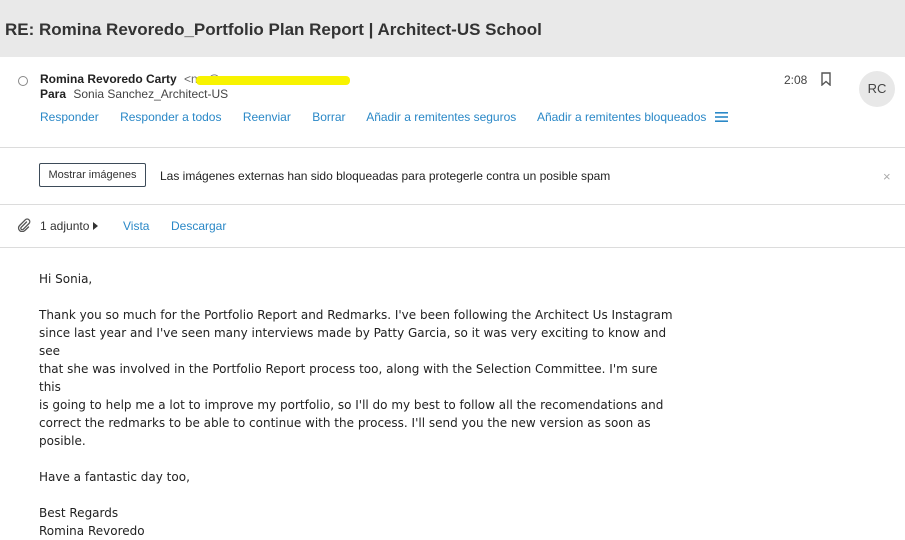  What do you see at coordinates (92, 531) in the screenshot?
I see `signature: Romina Revoredo` at bounding box center [92, 531].